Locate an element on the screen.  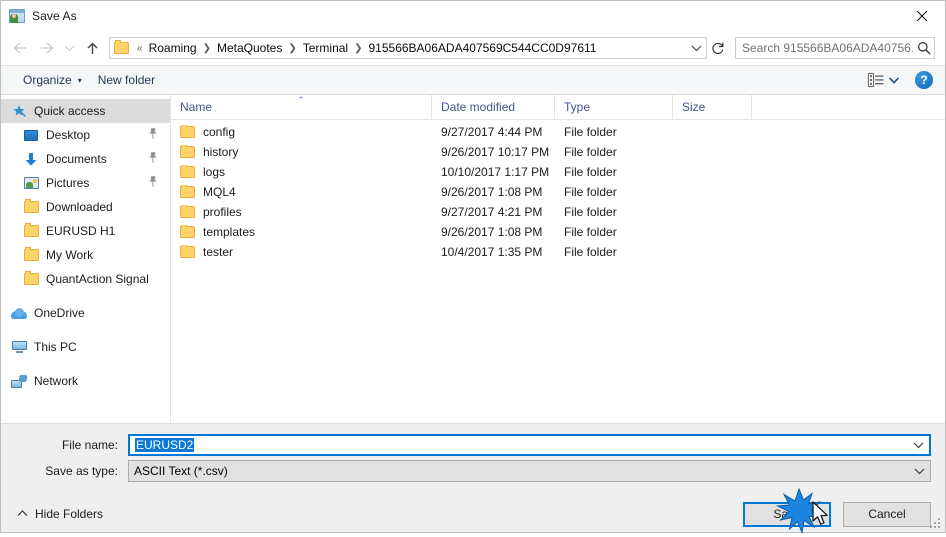
sidebar-item-label: OneDrive is located at coordinates (59, 313).